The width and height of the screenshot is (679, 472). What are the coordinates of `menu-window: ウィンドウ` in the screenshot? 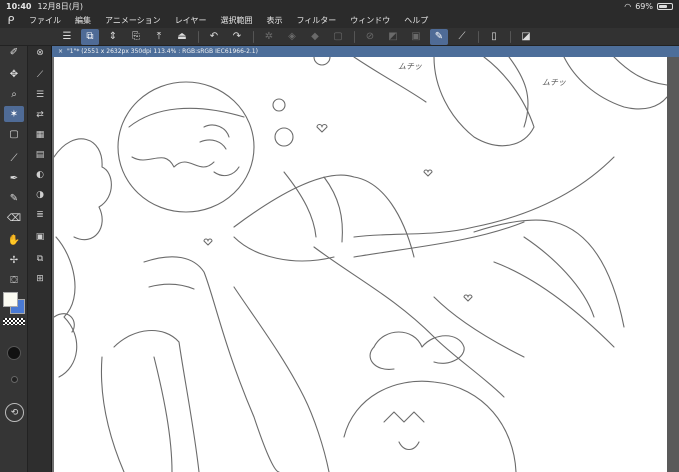 It's located at (370, 20).